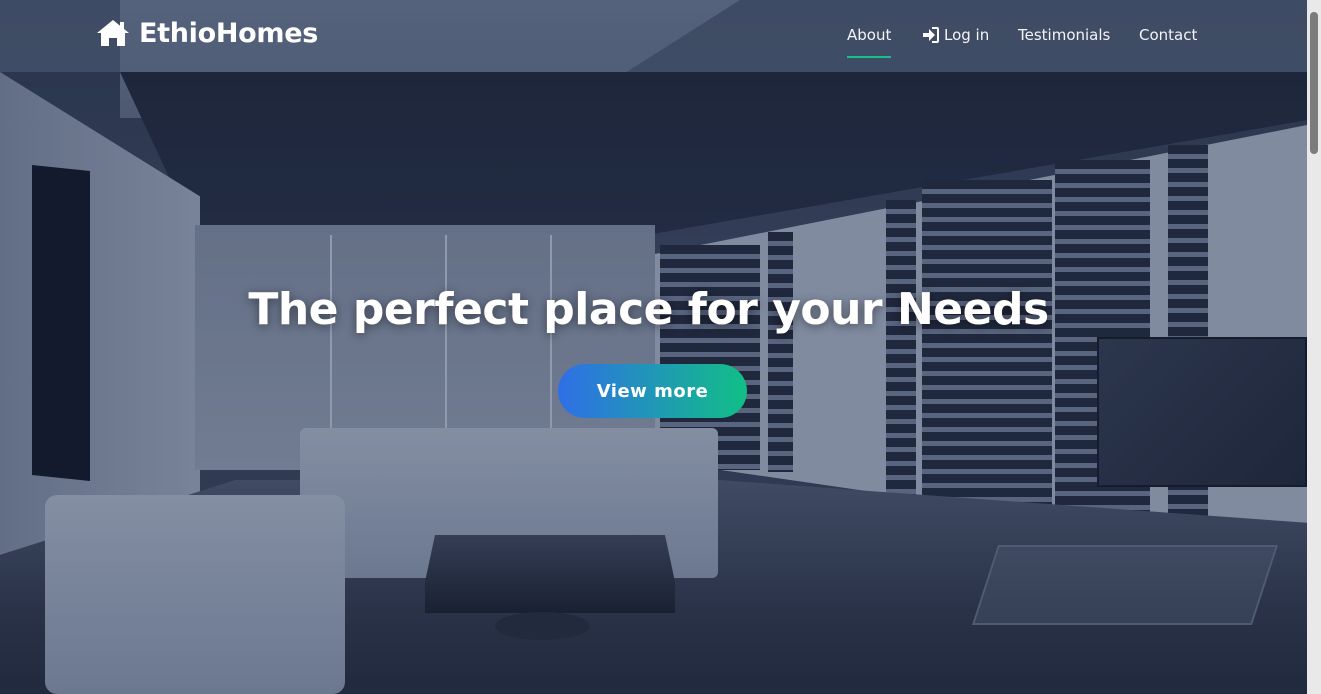  What do you see at coordinates (869, 35) in the screenshot?
I see `nav-link-label: About` at bounding box center [869, 35].